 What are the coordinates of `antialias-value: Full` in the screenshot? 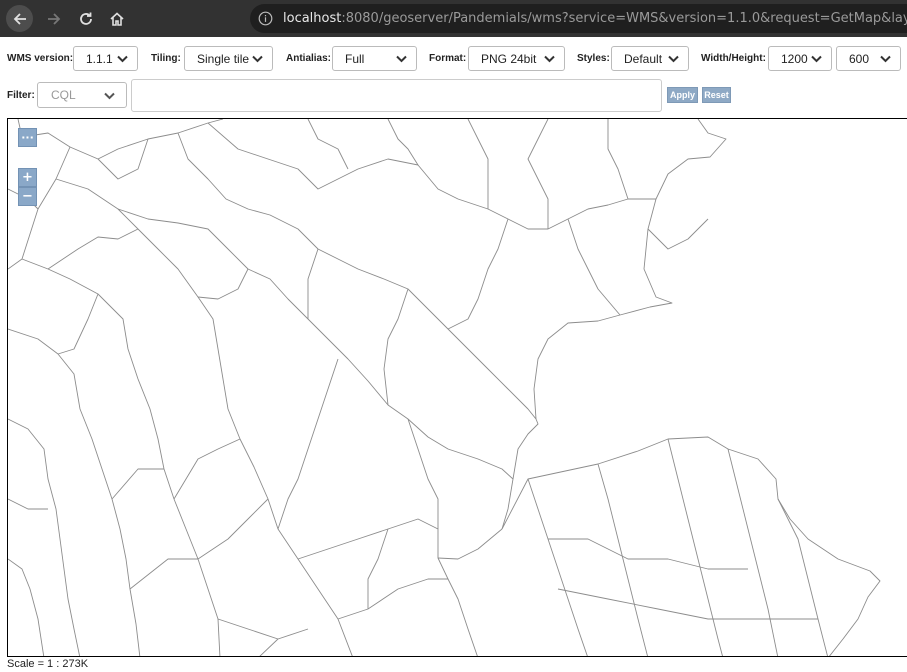 It's located at (355, 58).